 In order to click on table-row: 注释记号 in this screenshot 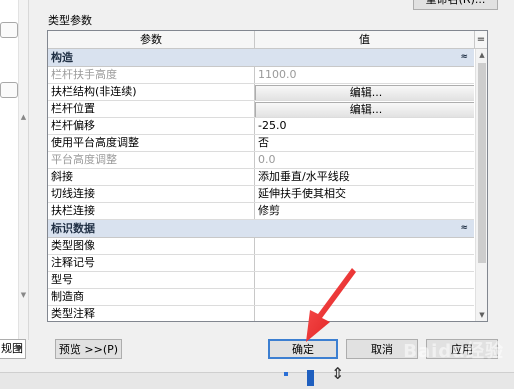, I will do `click(261, 263)`.